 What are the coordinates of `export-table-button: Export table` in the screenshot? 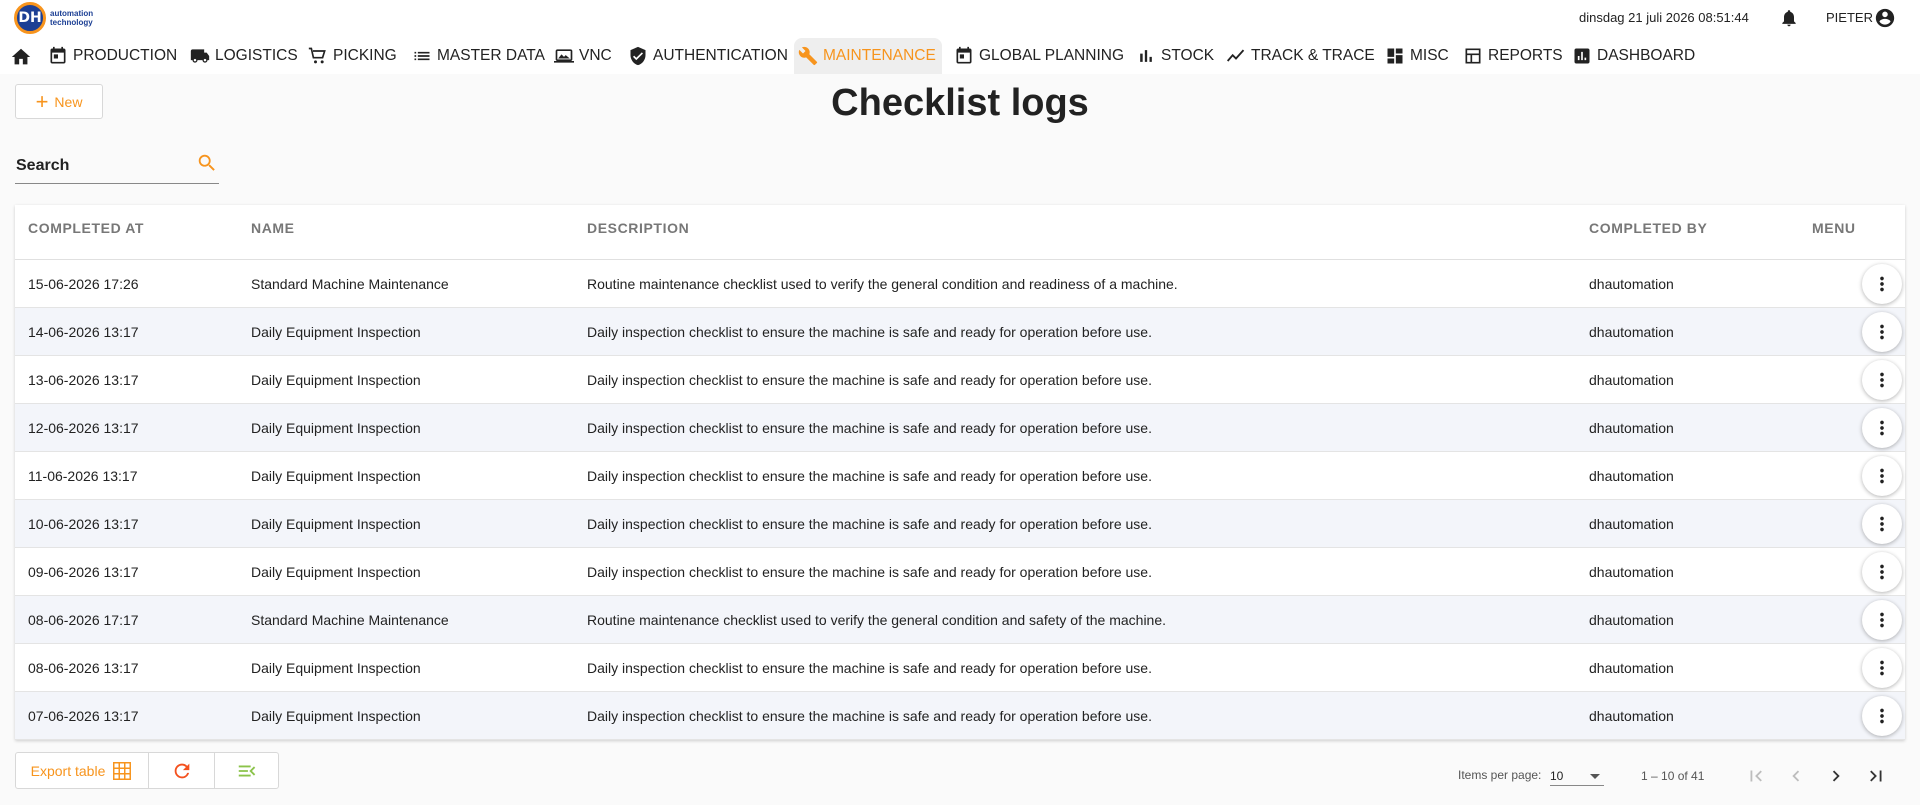 It's located at (82, 770).